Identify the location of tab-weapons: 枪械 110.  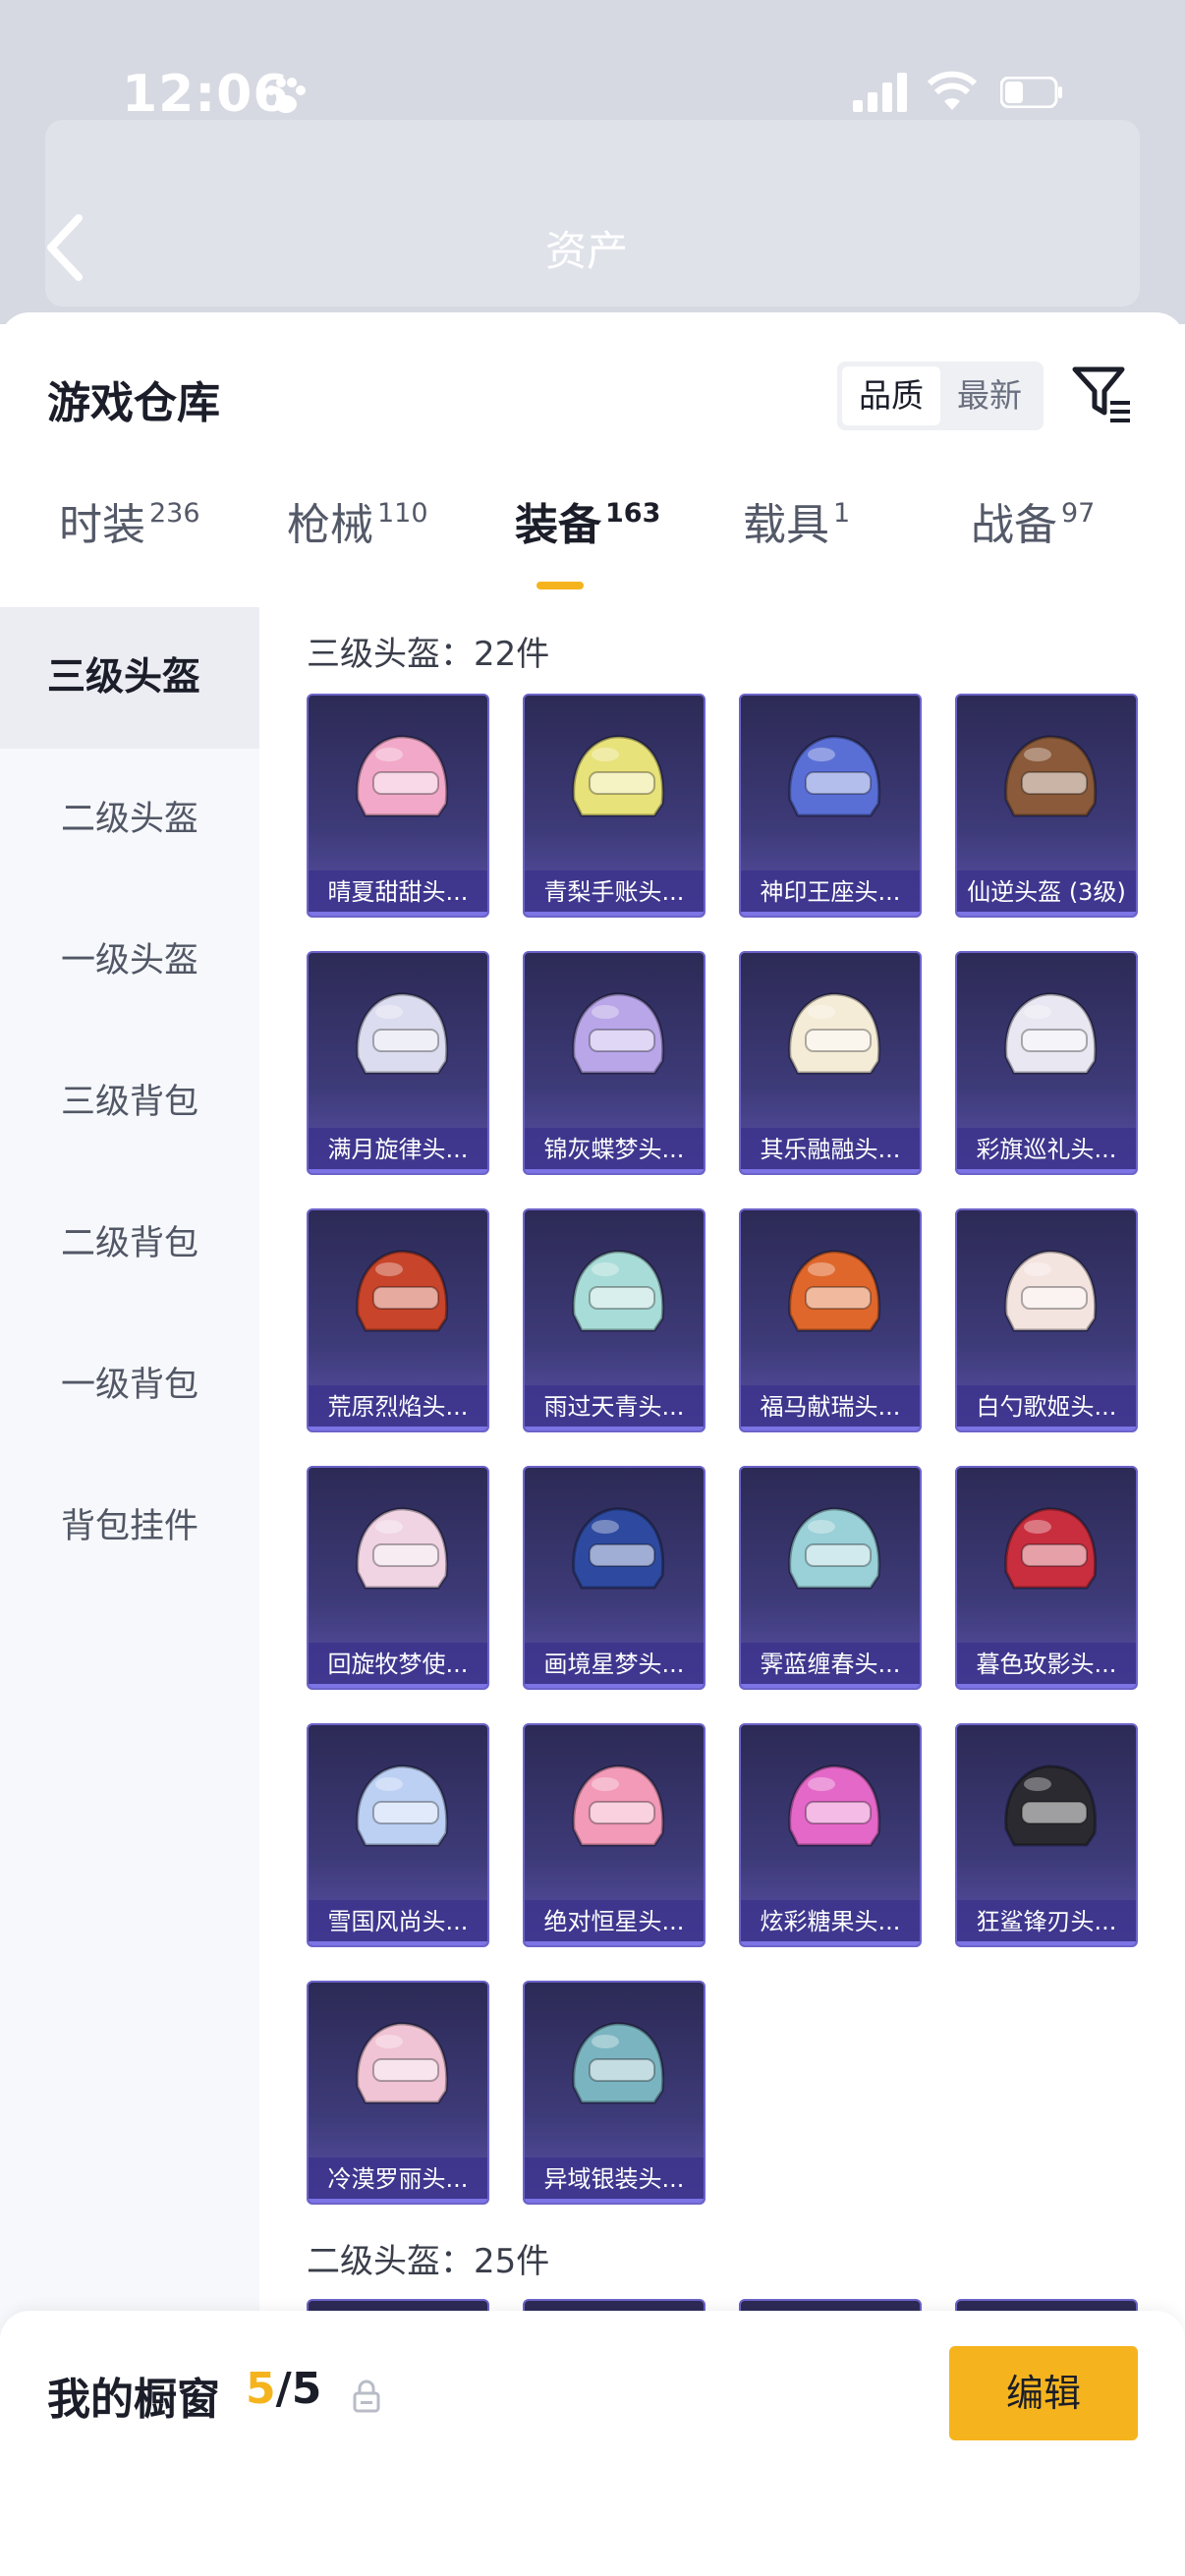
(357, 533).